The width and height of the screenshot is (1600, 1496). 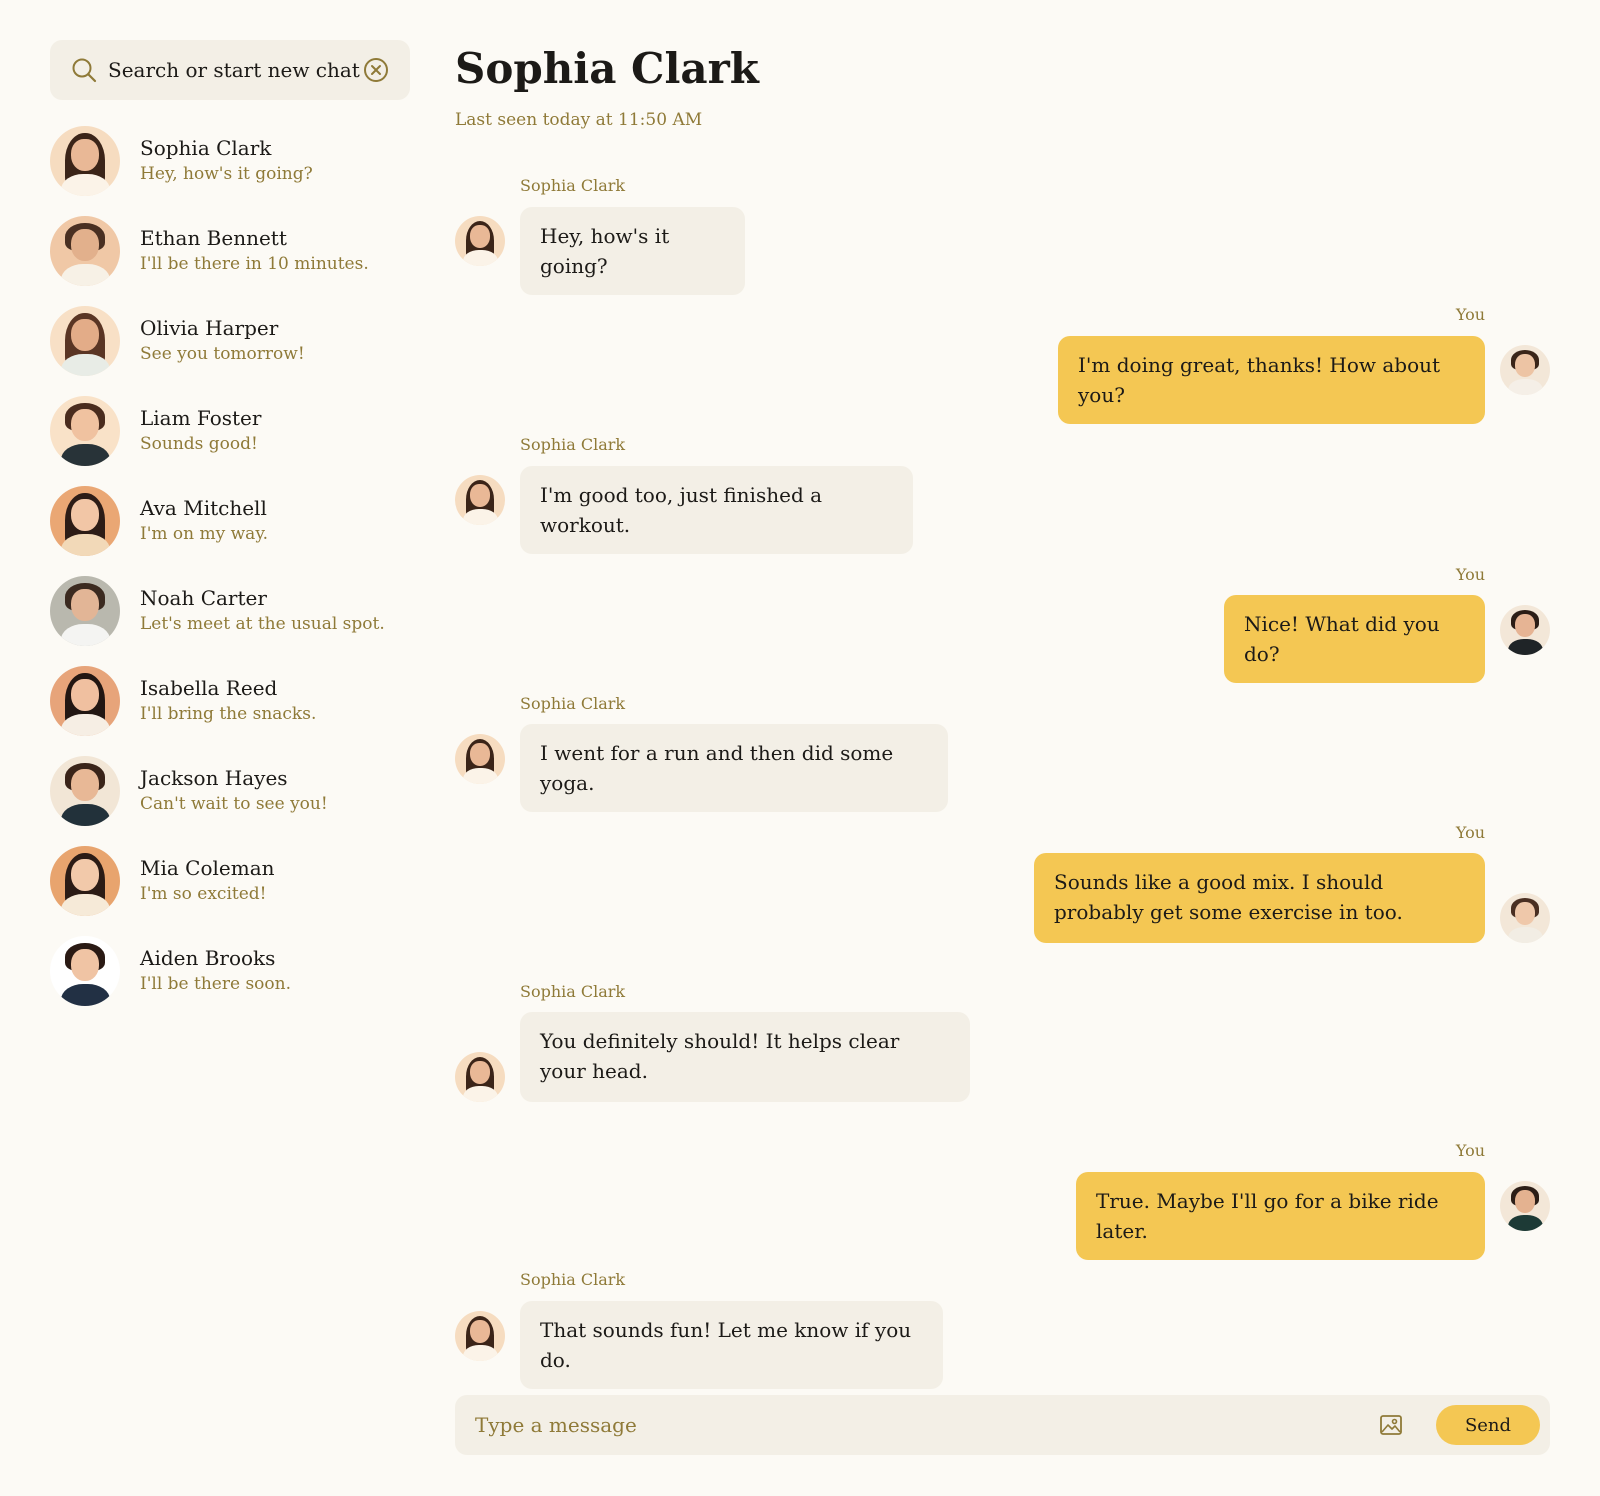 What do you see at coordinates (209, 688) in the screenshot?
I see `contact-name: Isabella Reed` at bounding box center [209, 688].